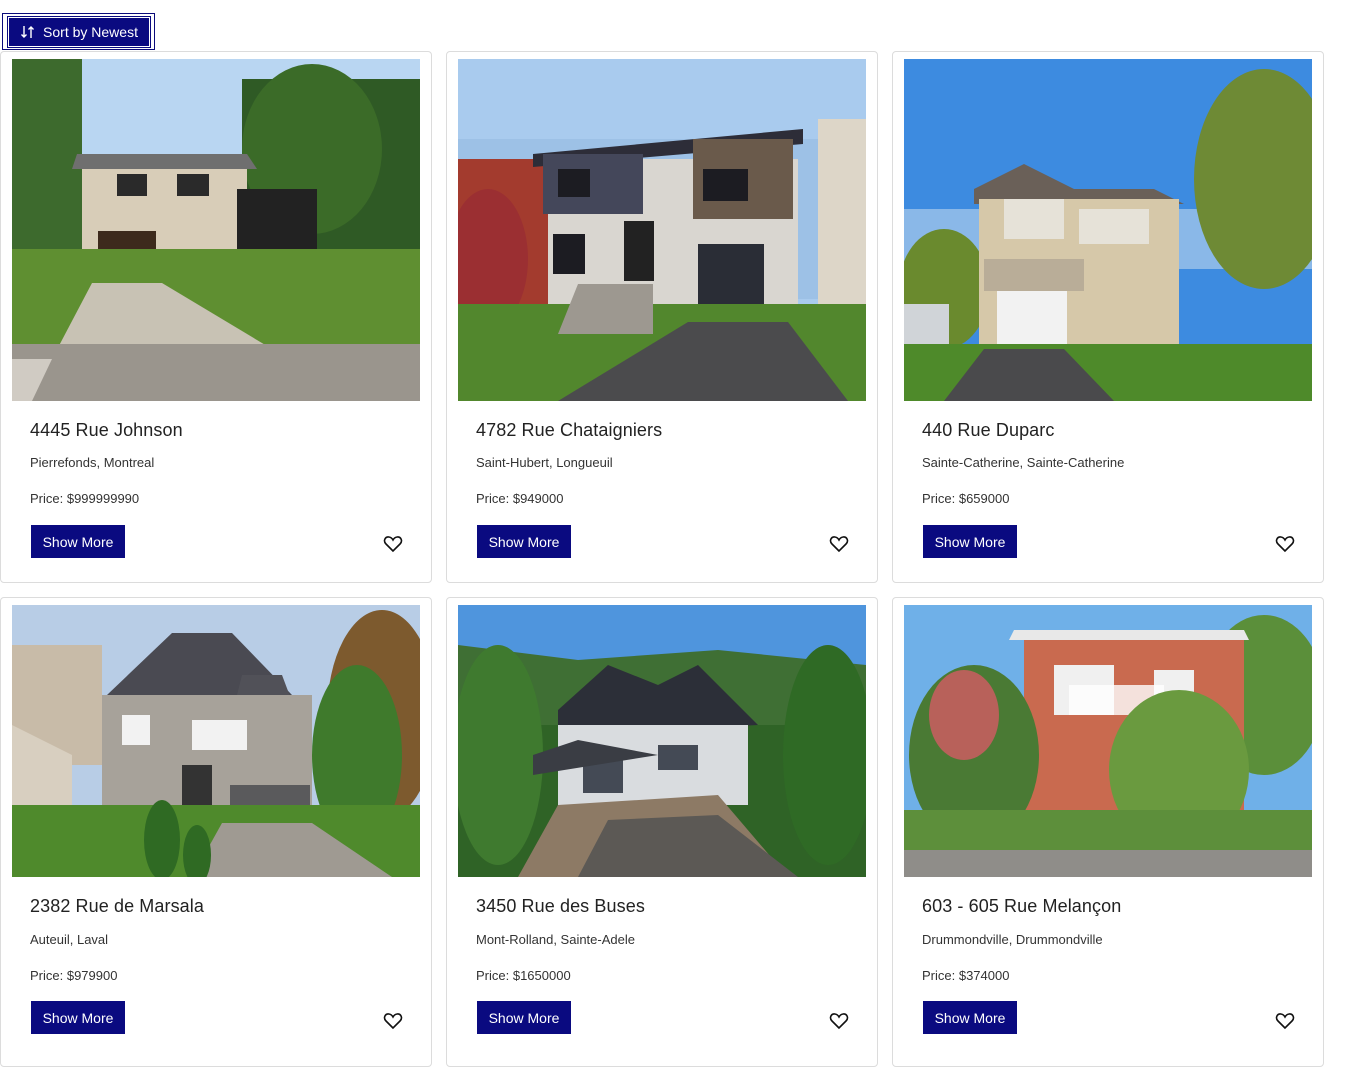 Image resolution: width=1367 pixels, height=1067 pixels. I want to click on sort-arrows-icon, so click(28, 32).